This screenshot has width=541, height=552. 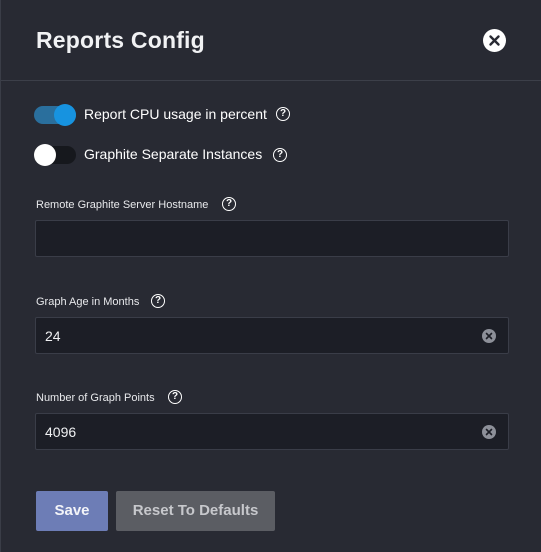 What do you see at coordinates (272, 238) in the screenshot?
I see `graphite-host-input` at bounding box center [272, 238].